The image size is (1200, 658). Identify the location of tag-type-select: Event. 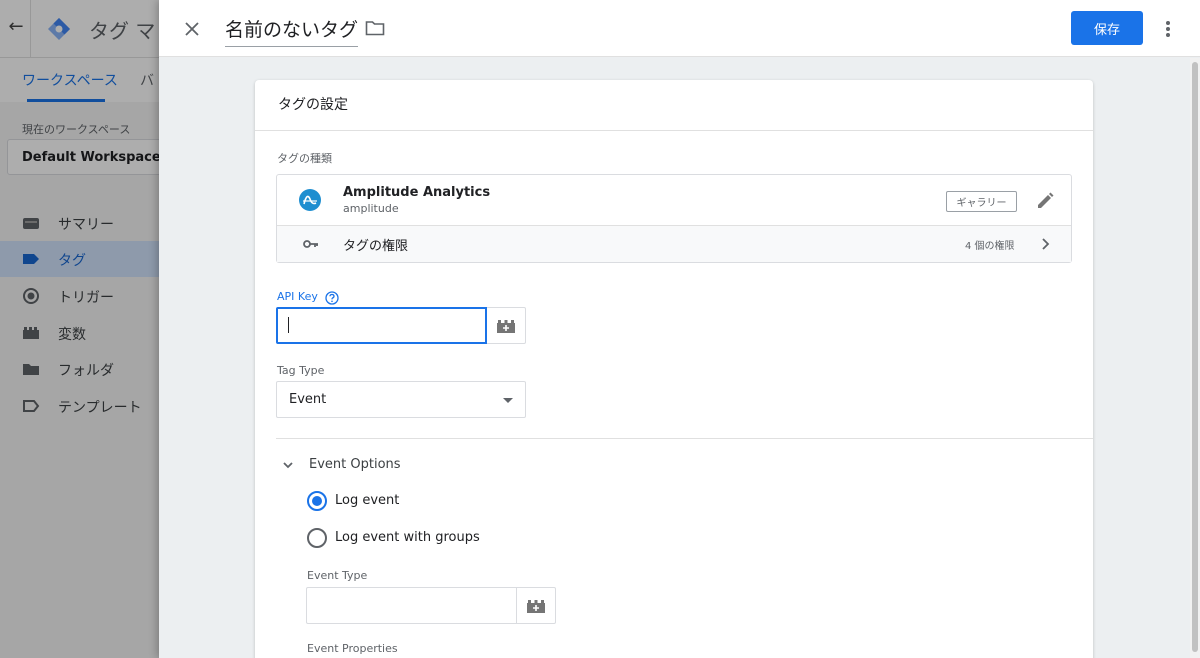
(401, 399).